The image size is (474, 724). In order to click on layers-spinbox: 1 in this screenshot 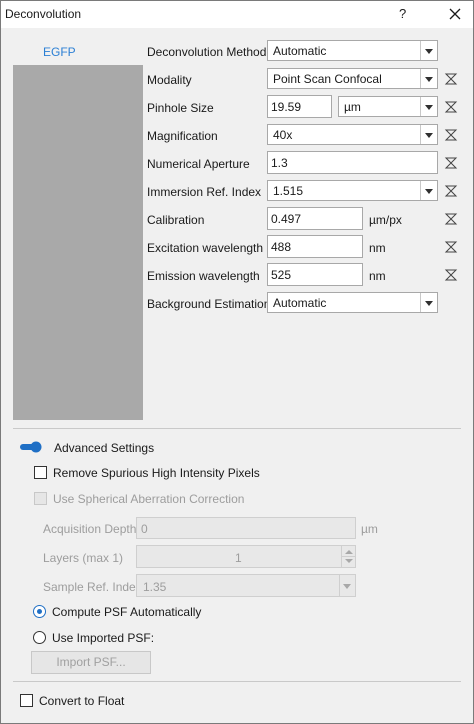, I will do `click(246, 556)`.